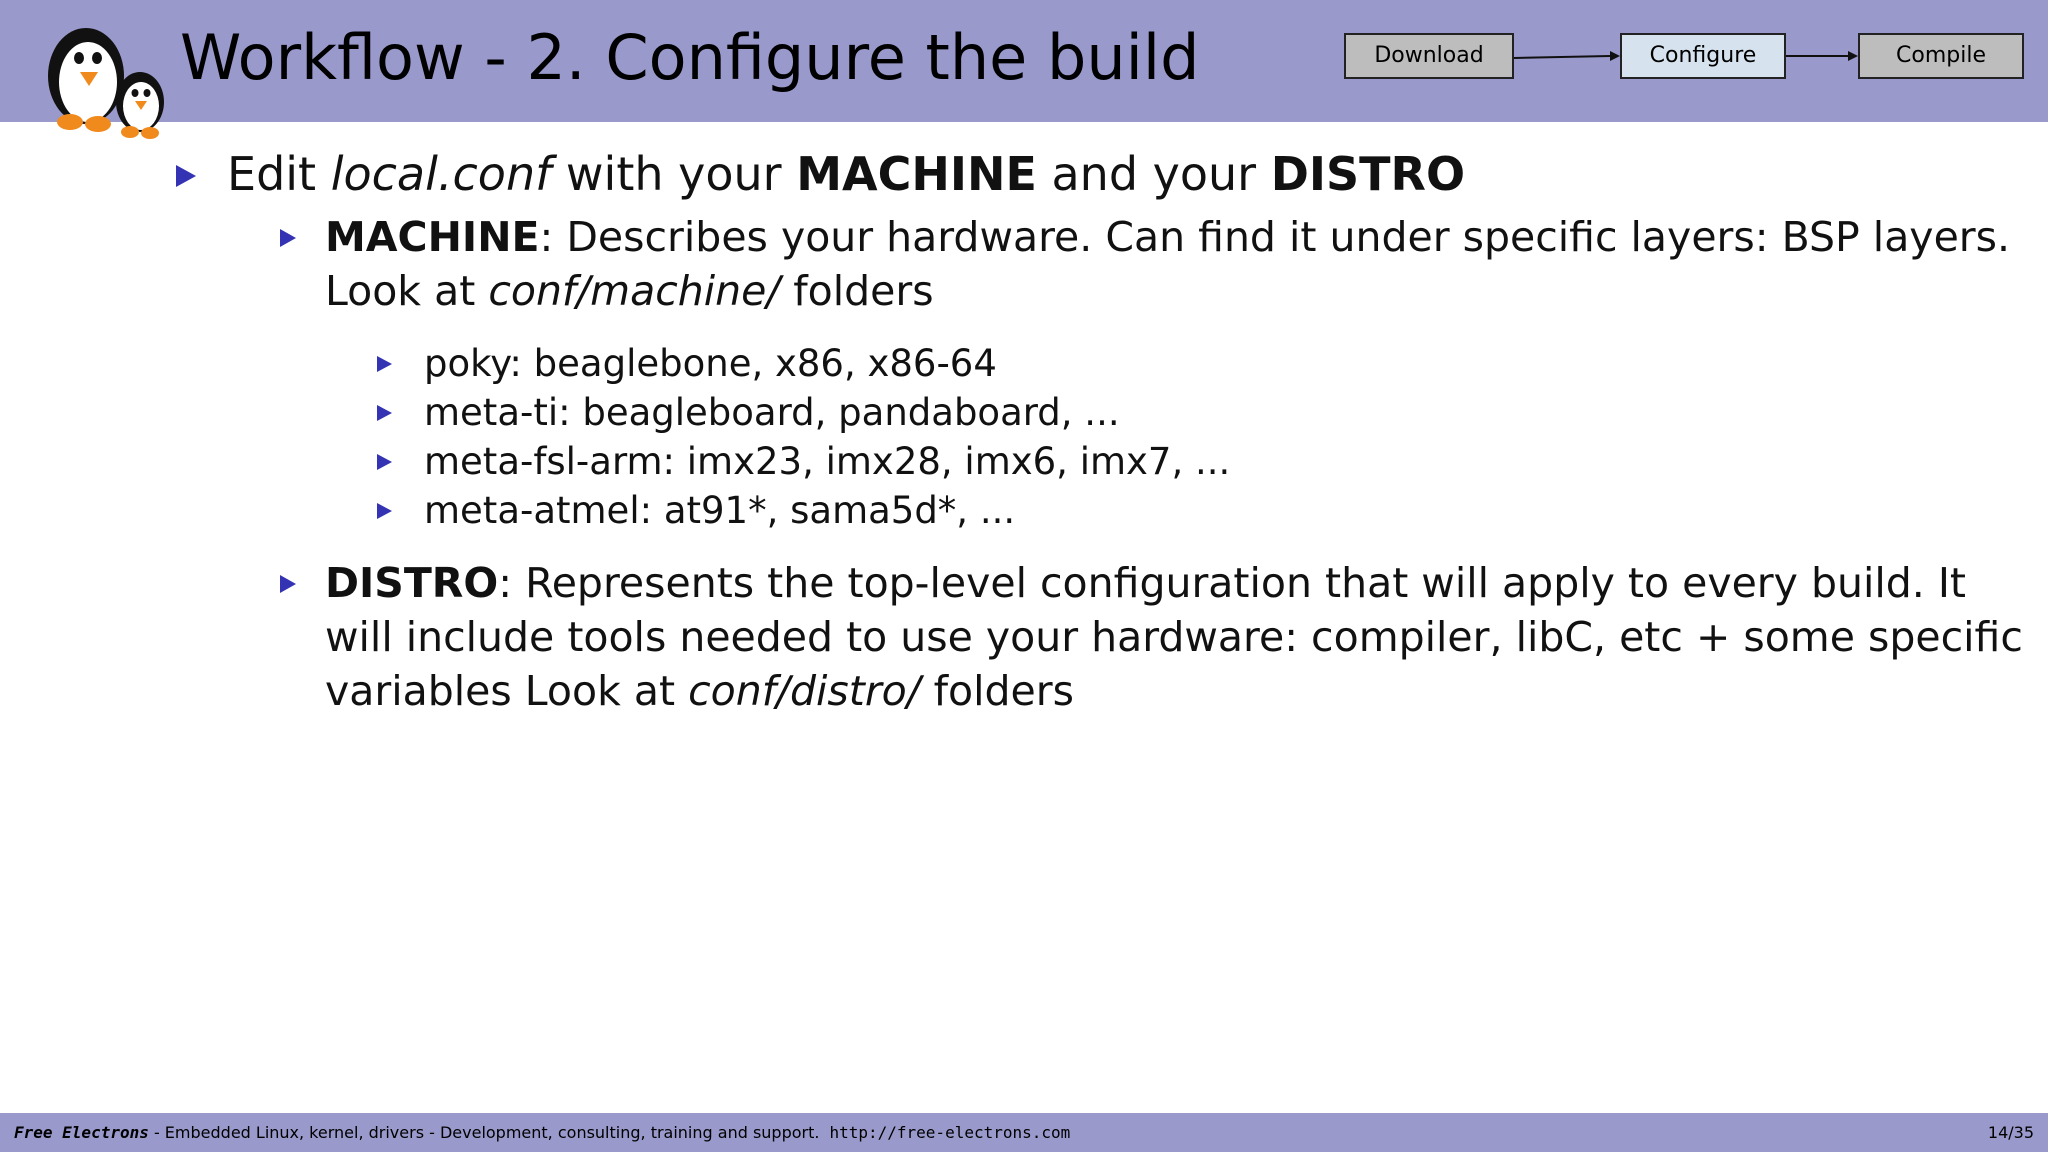 This screenshot has width=2048, height=1152. Describe the element at coordinates (699, 691) in the screenshot. I see `distro-look-at: variables Look at conf/distro/ folders` at that location.